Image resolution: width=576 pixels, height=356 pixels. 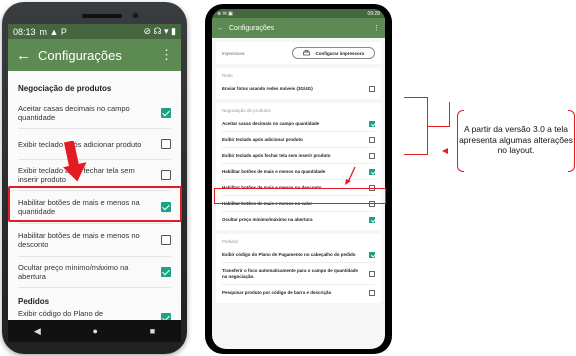 What do you see at coordinates (307, 53) in the screenshot?
I see `printer-icon` at bounding box center [307, 53].